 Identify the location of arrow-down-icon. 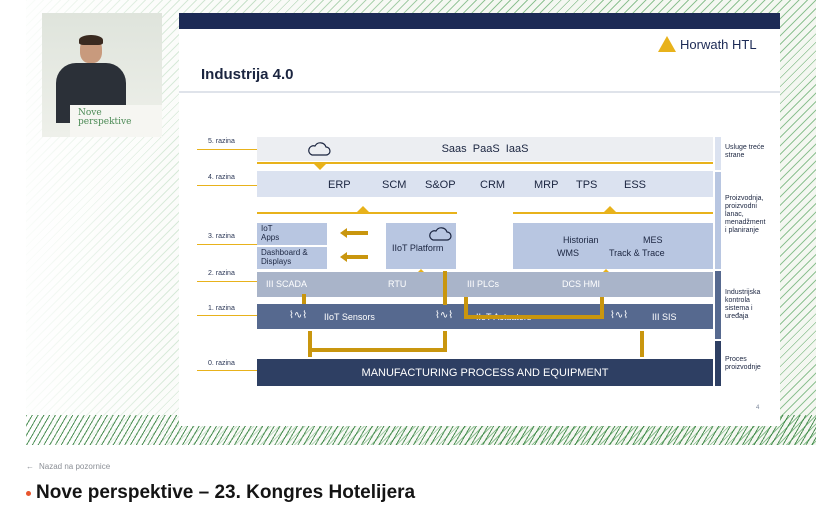
(320, 167).